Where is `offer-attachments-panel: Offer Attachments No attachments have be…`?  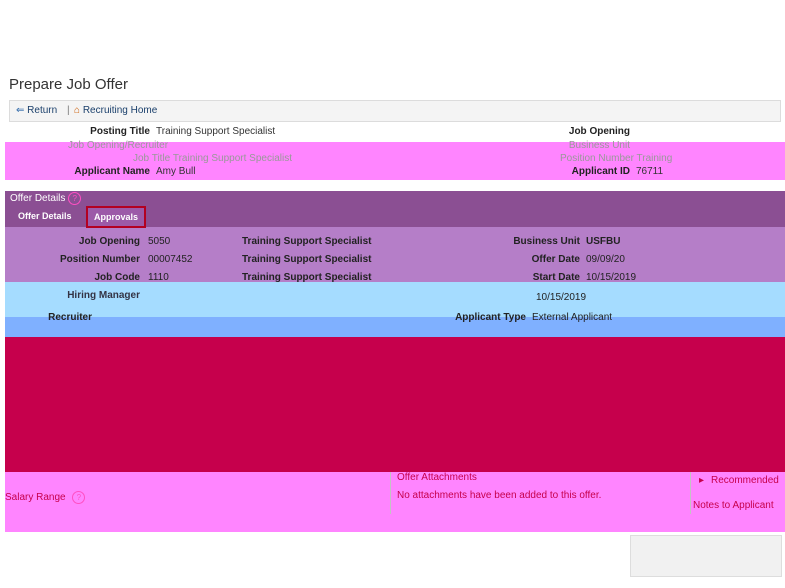 offer-attachments-panel: Offer Attachments No attachments have be… is located at coordinates (535, 493).